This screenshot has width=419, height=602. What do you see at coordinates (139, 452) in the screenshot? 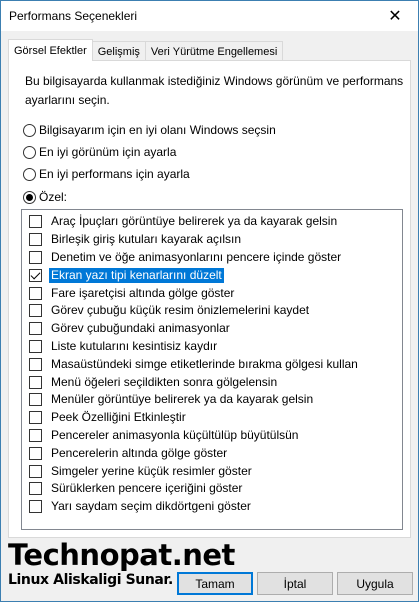
I see `list-item-label: Pencerelerin altında gölge göster` at bounding box center [139, 452].